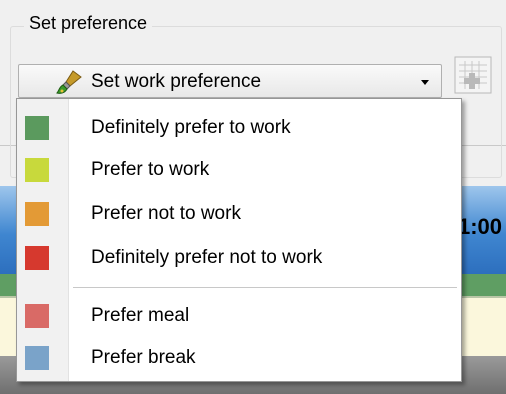  What do you see at coordinates (143, 357) in the screenshot?
I see `menu-item-label: Prefer break` at bounding box center [143, 357].